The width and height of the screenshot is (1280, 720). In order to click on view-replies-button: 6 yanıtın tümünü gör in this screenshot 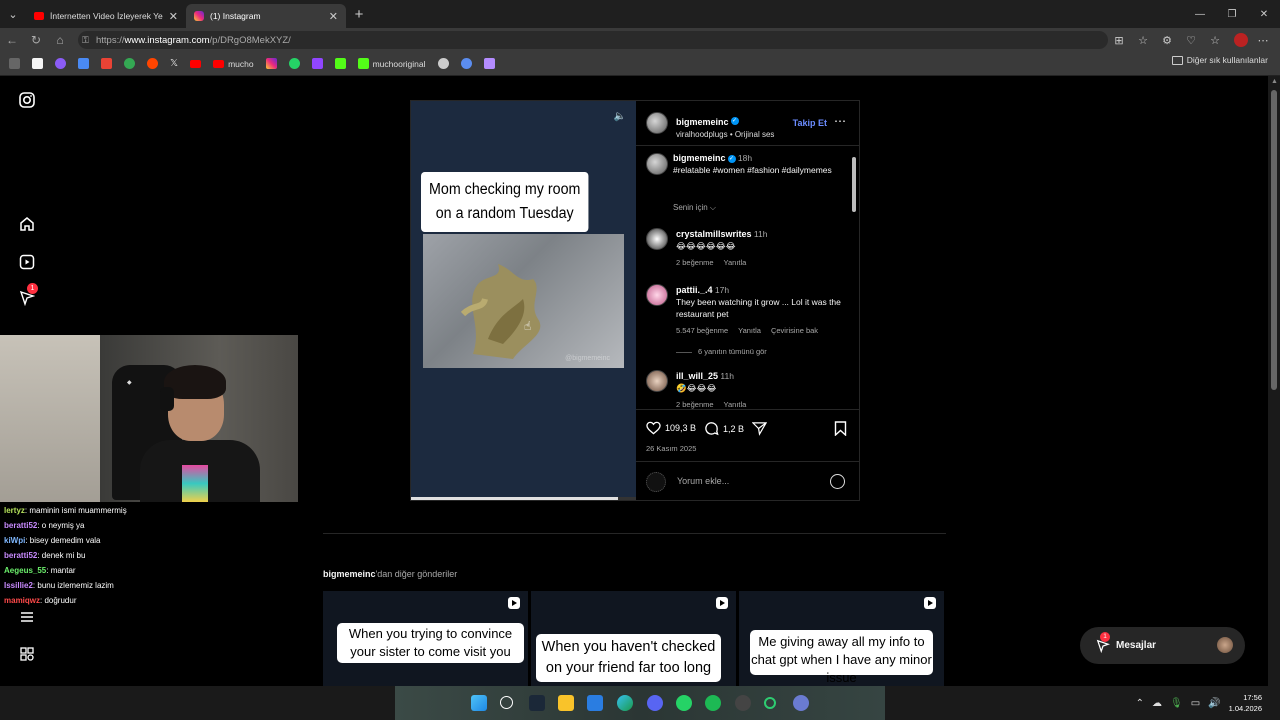, I will do `click(721, 351)`.